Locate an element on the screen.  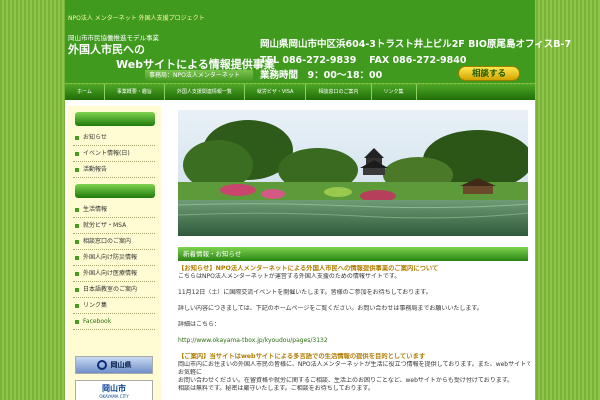
business-hours: 業務時間 9：00～18：00 is located at coordinates (321, 75).